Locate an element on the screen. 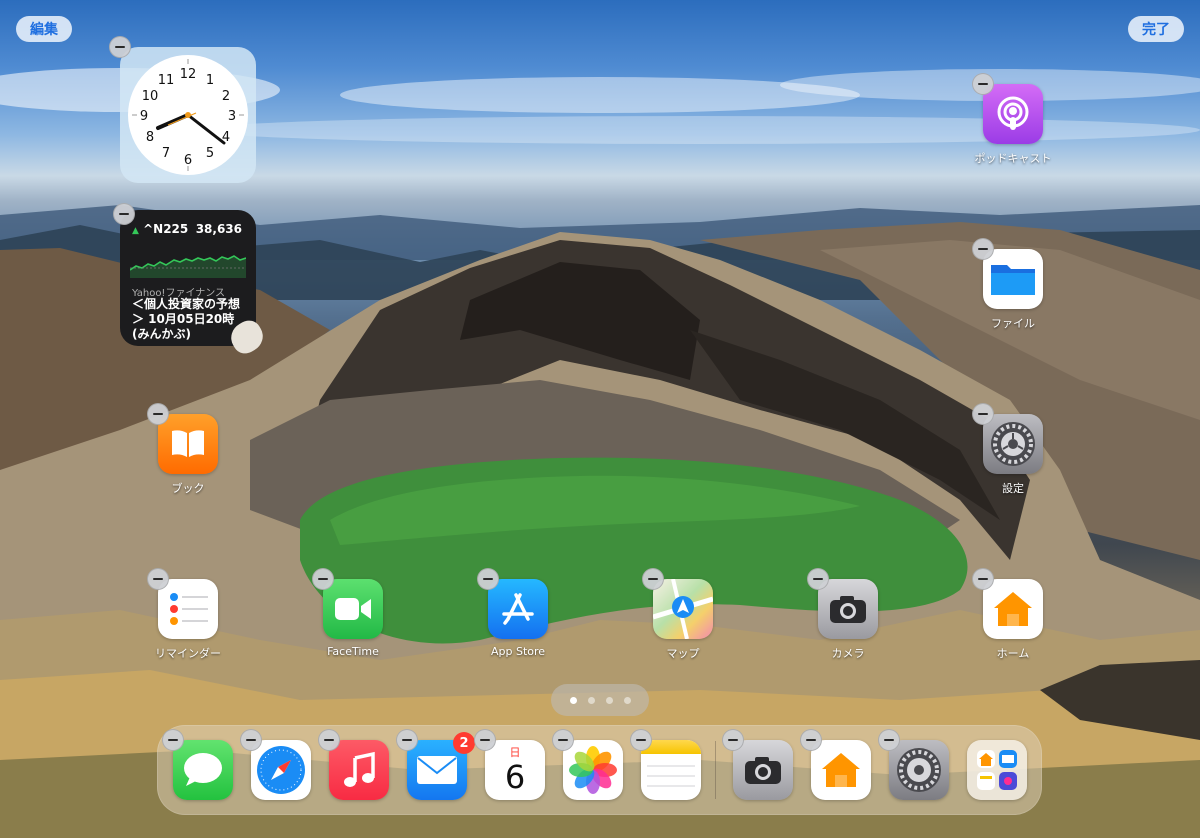 Image resolution: width=1200 pixels, height=838 pixels. app-home: ホーム is located at coordinates (1007, 614).